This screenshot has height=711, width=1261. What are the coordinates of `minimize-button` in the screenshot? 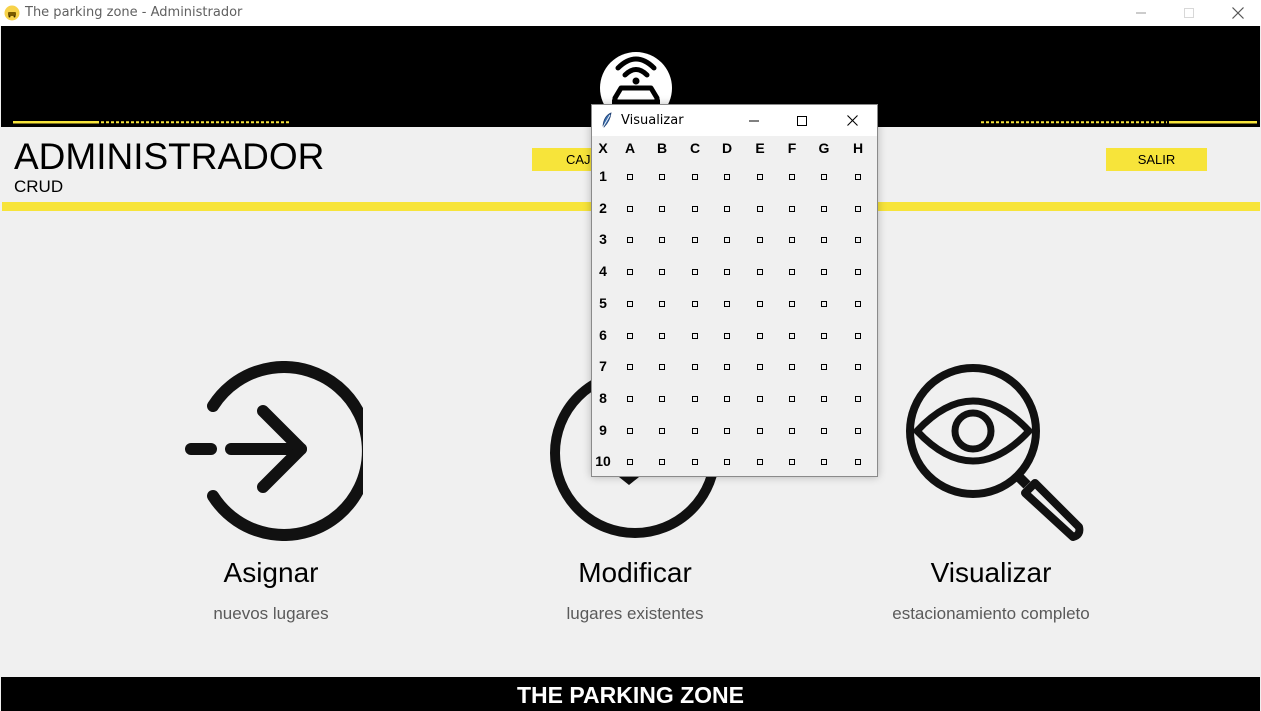 It's located at (1141, 13).